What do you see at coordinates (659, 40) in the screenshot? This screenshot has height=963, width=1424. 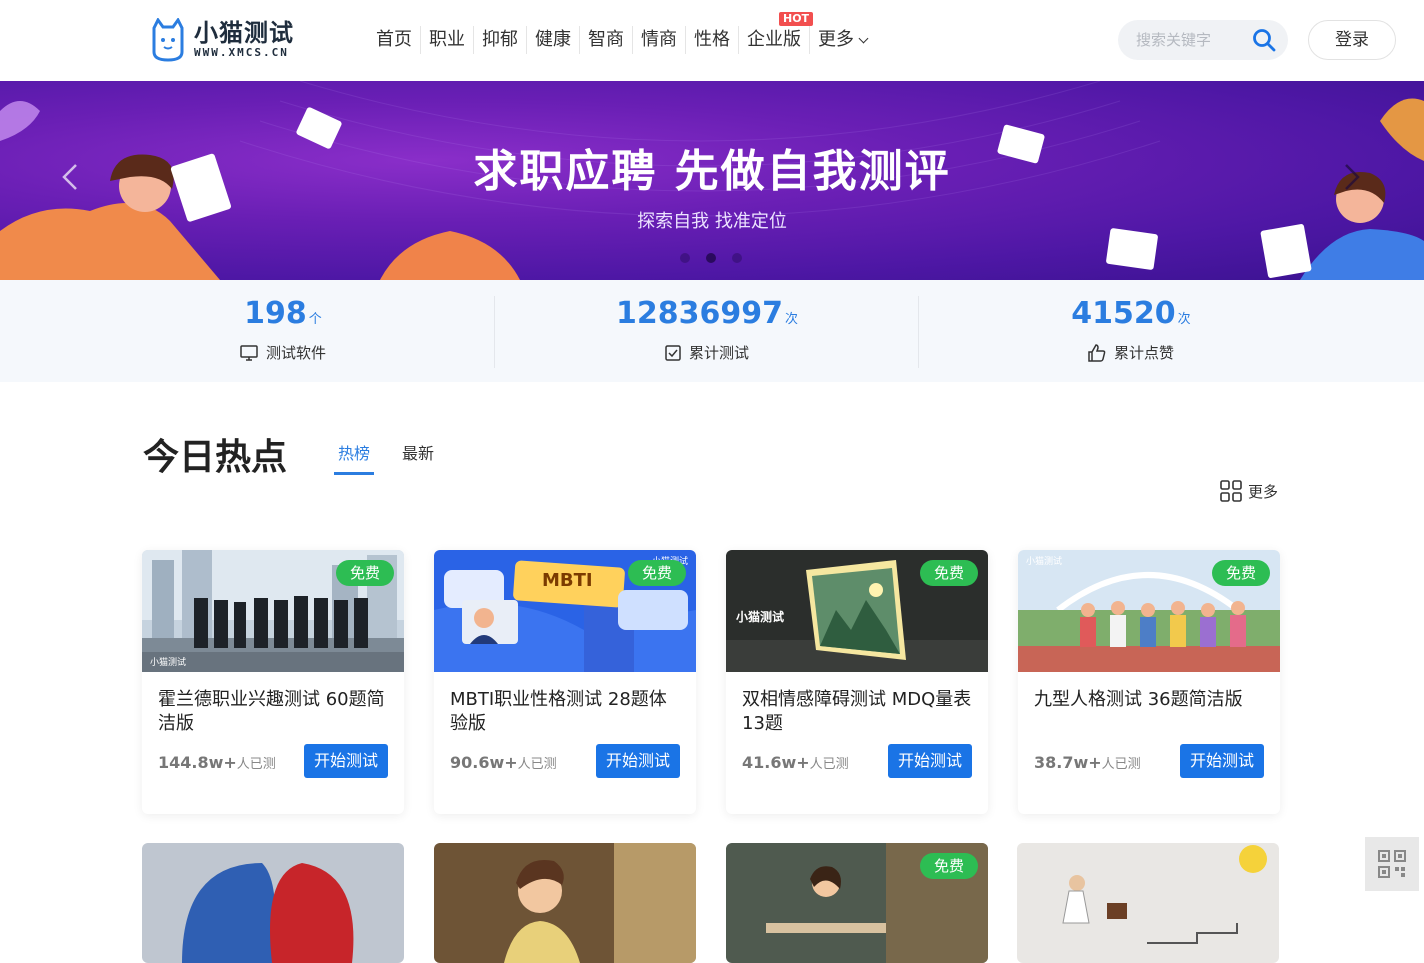 I see `nav-eq: 情商` at bounding box center [659, 40].